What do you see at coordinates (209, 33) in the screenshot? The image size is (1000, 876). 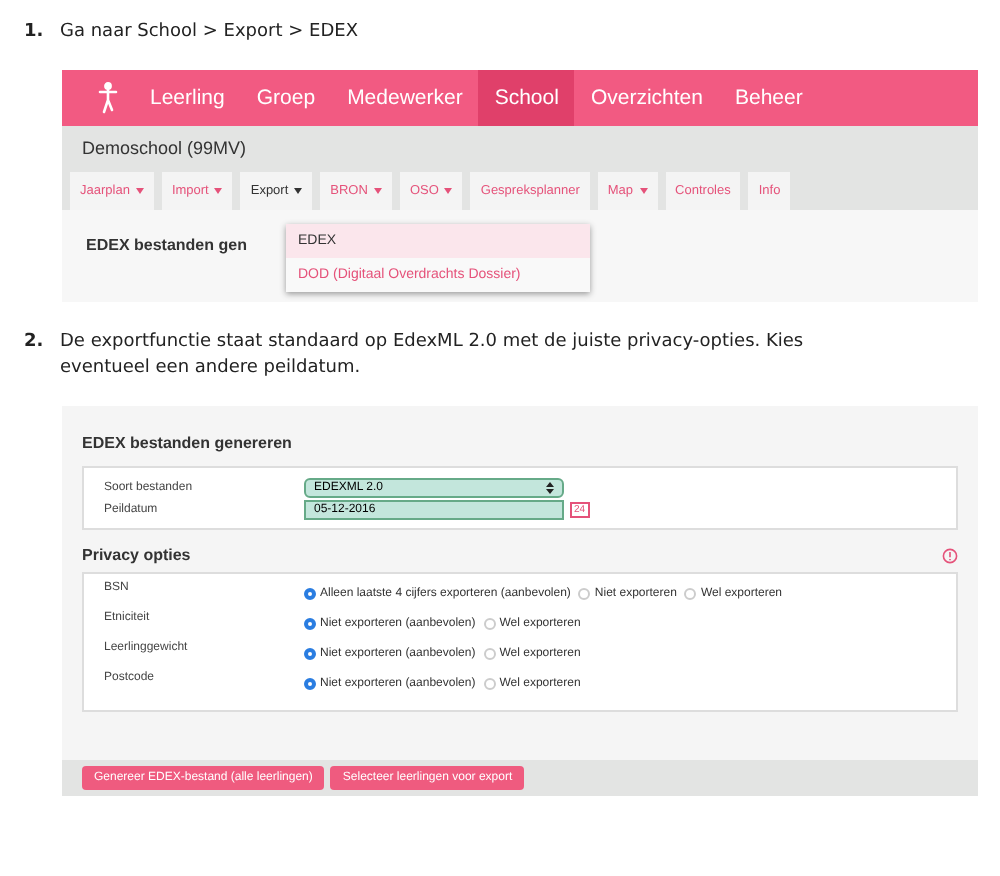 I see `step-text: Ga naar School > Export > EDEX` at bounding box center [209, 33].